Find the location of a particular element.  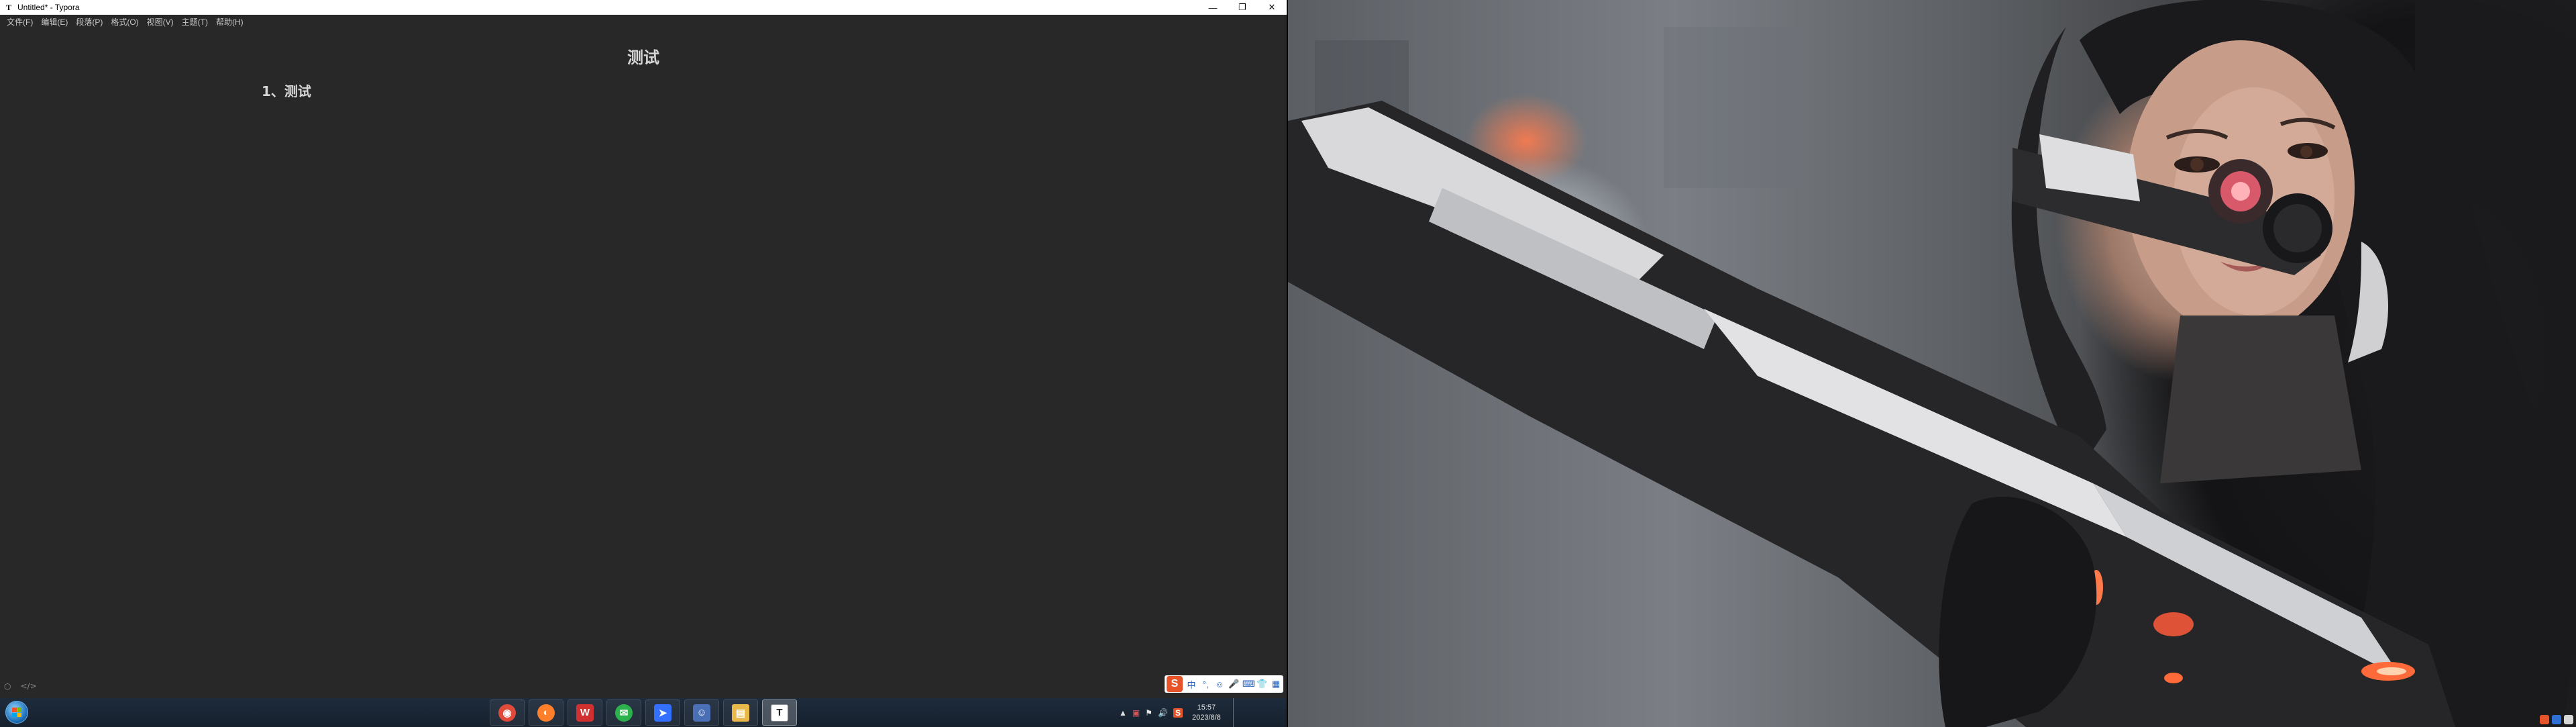

taskbar-file-explorer: ▤ is located at coordinates (740, 713).